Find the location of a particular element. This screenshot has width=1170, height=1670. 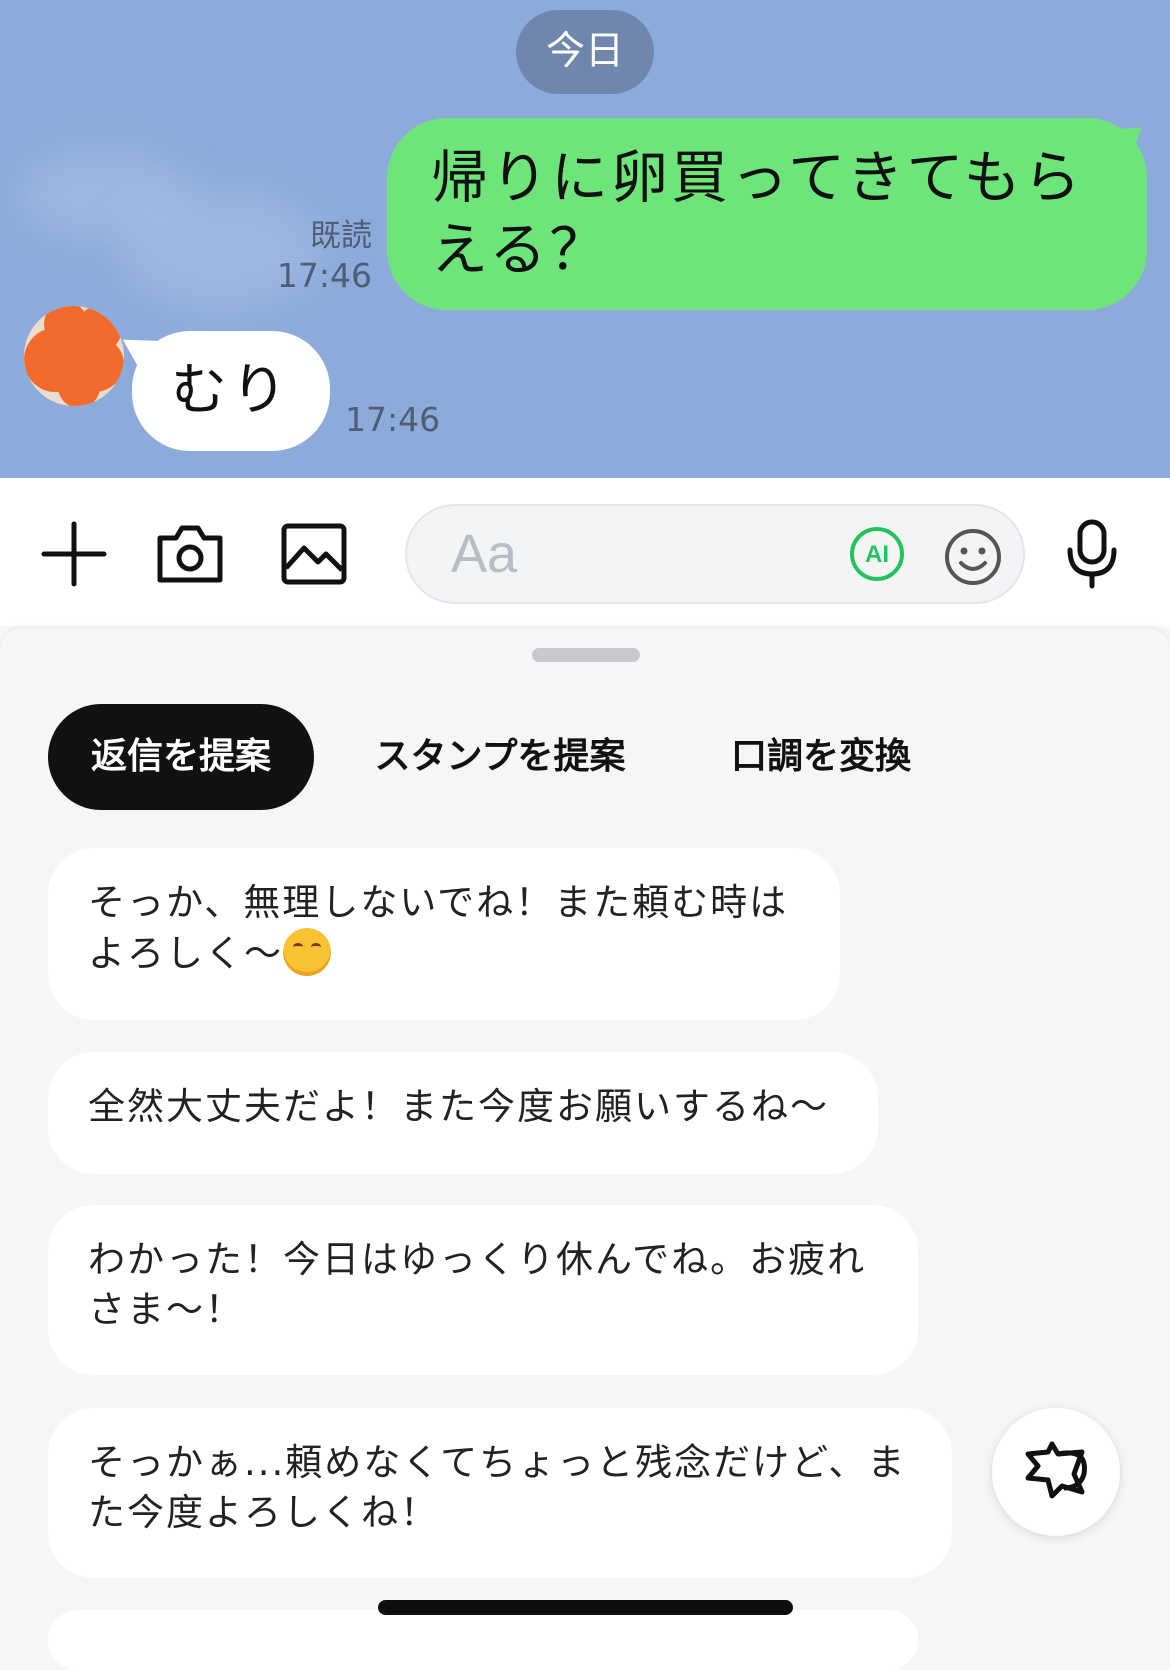

panel-drag-handle is located at coordinates (586, 655).